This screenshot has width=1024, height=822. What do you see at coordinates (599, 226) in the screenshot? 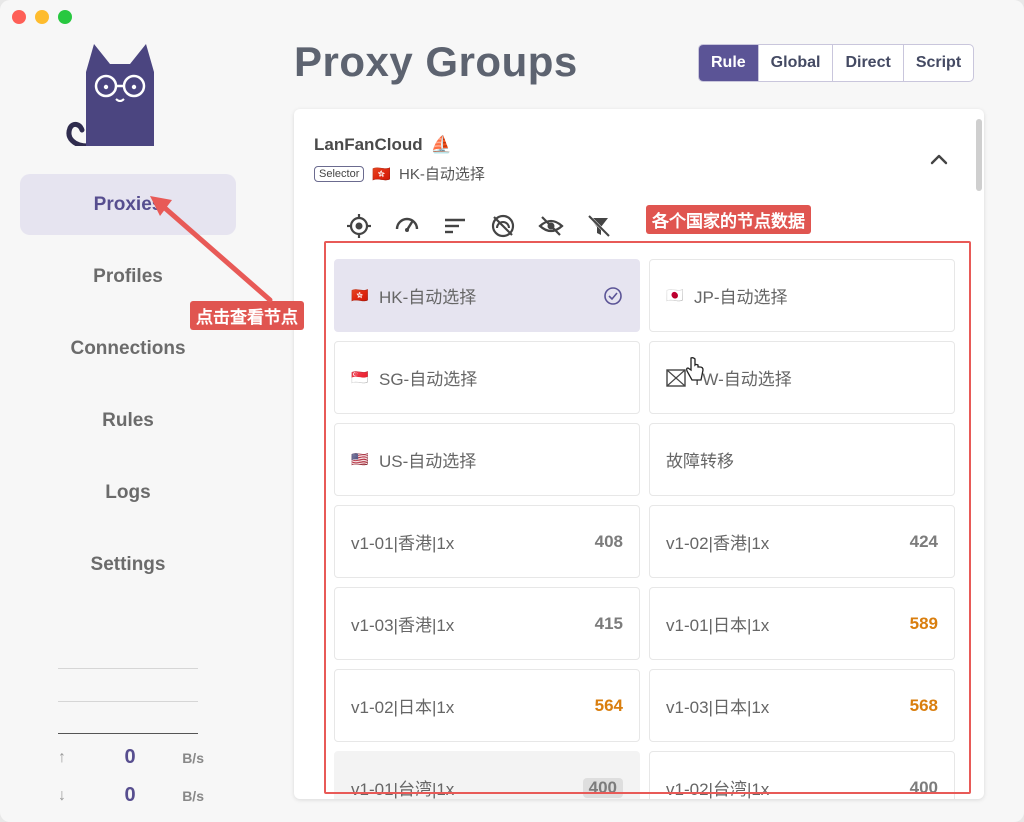
I see `filter-off-icon` at bounding box center [599, 226].